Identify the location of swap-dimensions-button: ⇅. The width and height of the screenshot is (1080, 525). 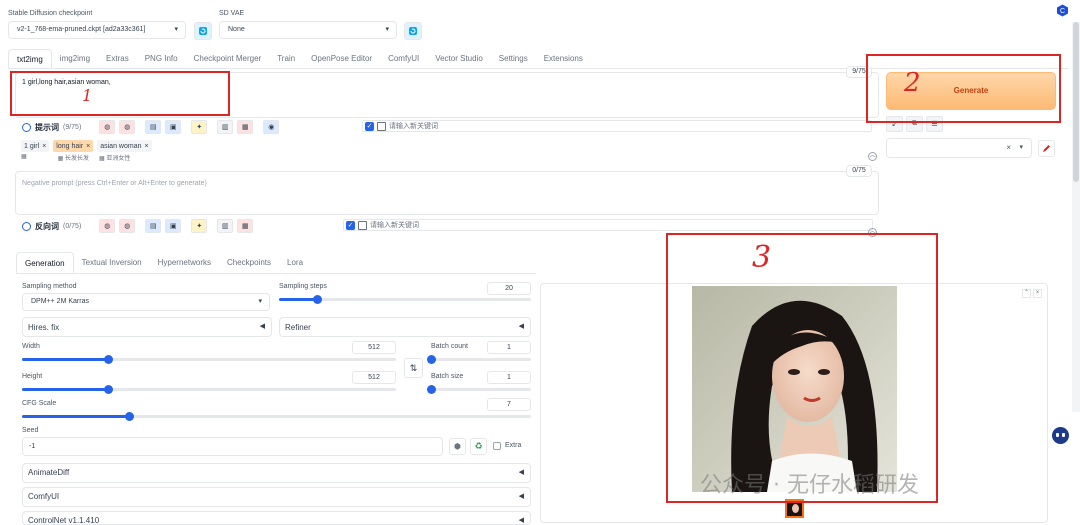
(413, 368).